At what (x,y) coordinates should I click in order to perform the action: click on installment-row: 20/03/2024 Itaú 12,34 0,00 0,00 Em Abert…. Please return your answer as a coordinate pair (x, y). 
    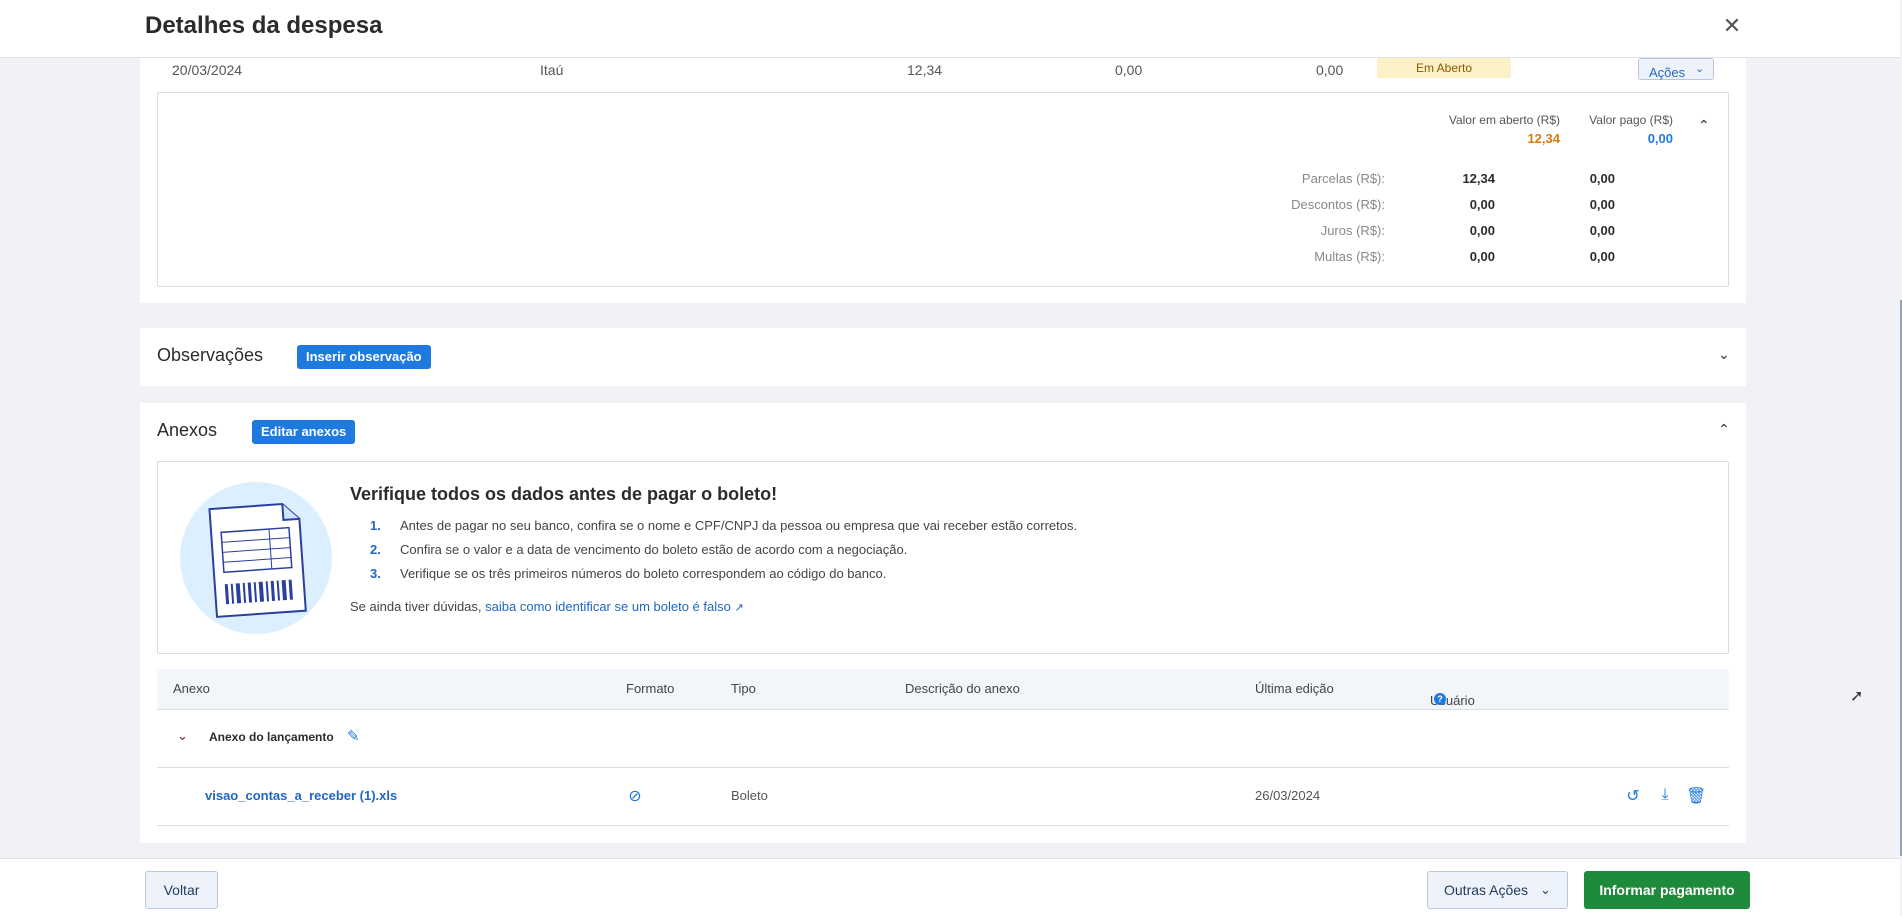
    Looking at the image, I should click on (943, 75).